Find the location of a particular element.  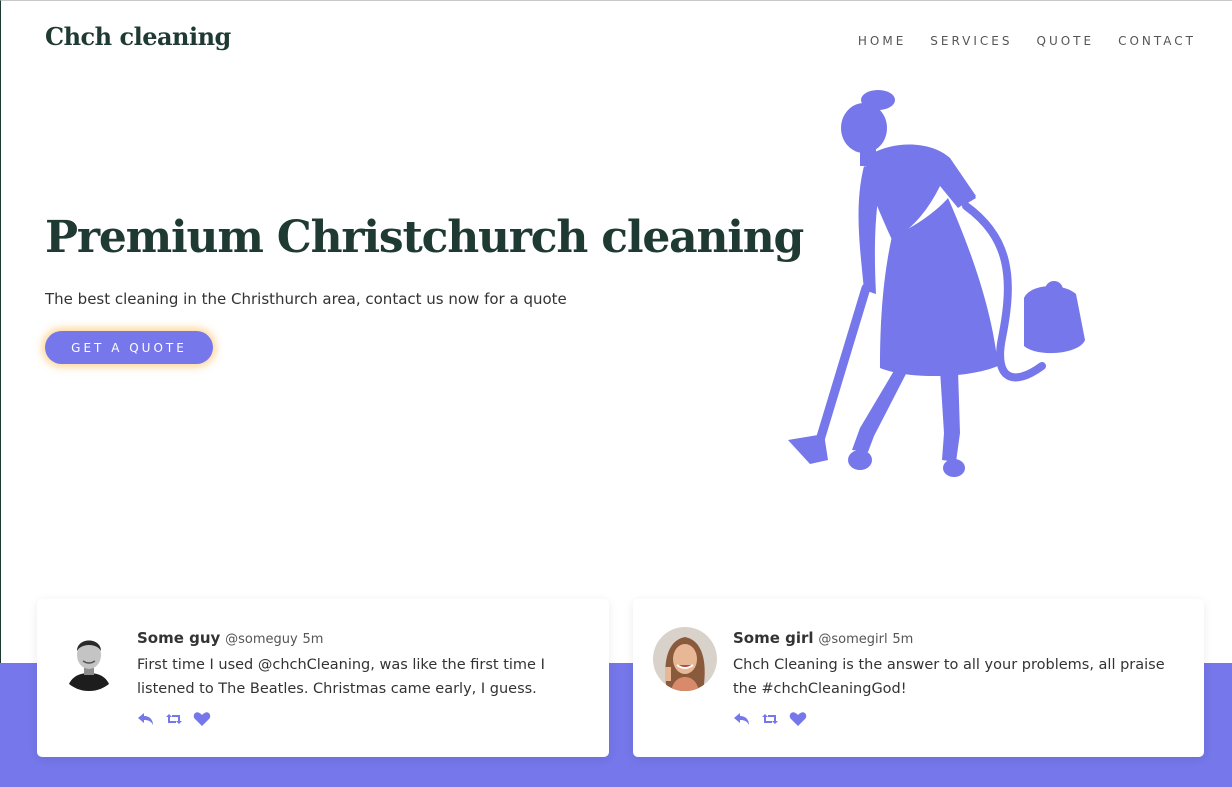

tweet-handle: @somegirl is located at coordinates (852, 639).